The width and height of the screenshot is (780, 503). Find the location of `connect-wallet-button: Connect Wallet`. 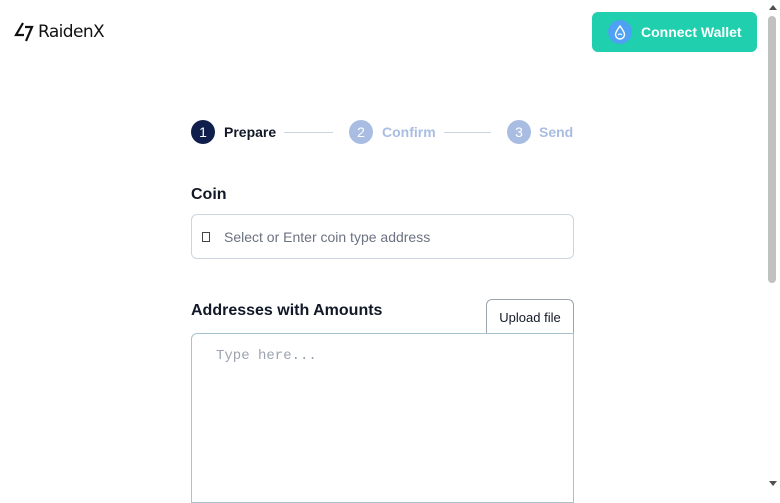

connect-wallet-button: Connect Wallet is located at coordinates (674, 32).